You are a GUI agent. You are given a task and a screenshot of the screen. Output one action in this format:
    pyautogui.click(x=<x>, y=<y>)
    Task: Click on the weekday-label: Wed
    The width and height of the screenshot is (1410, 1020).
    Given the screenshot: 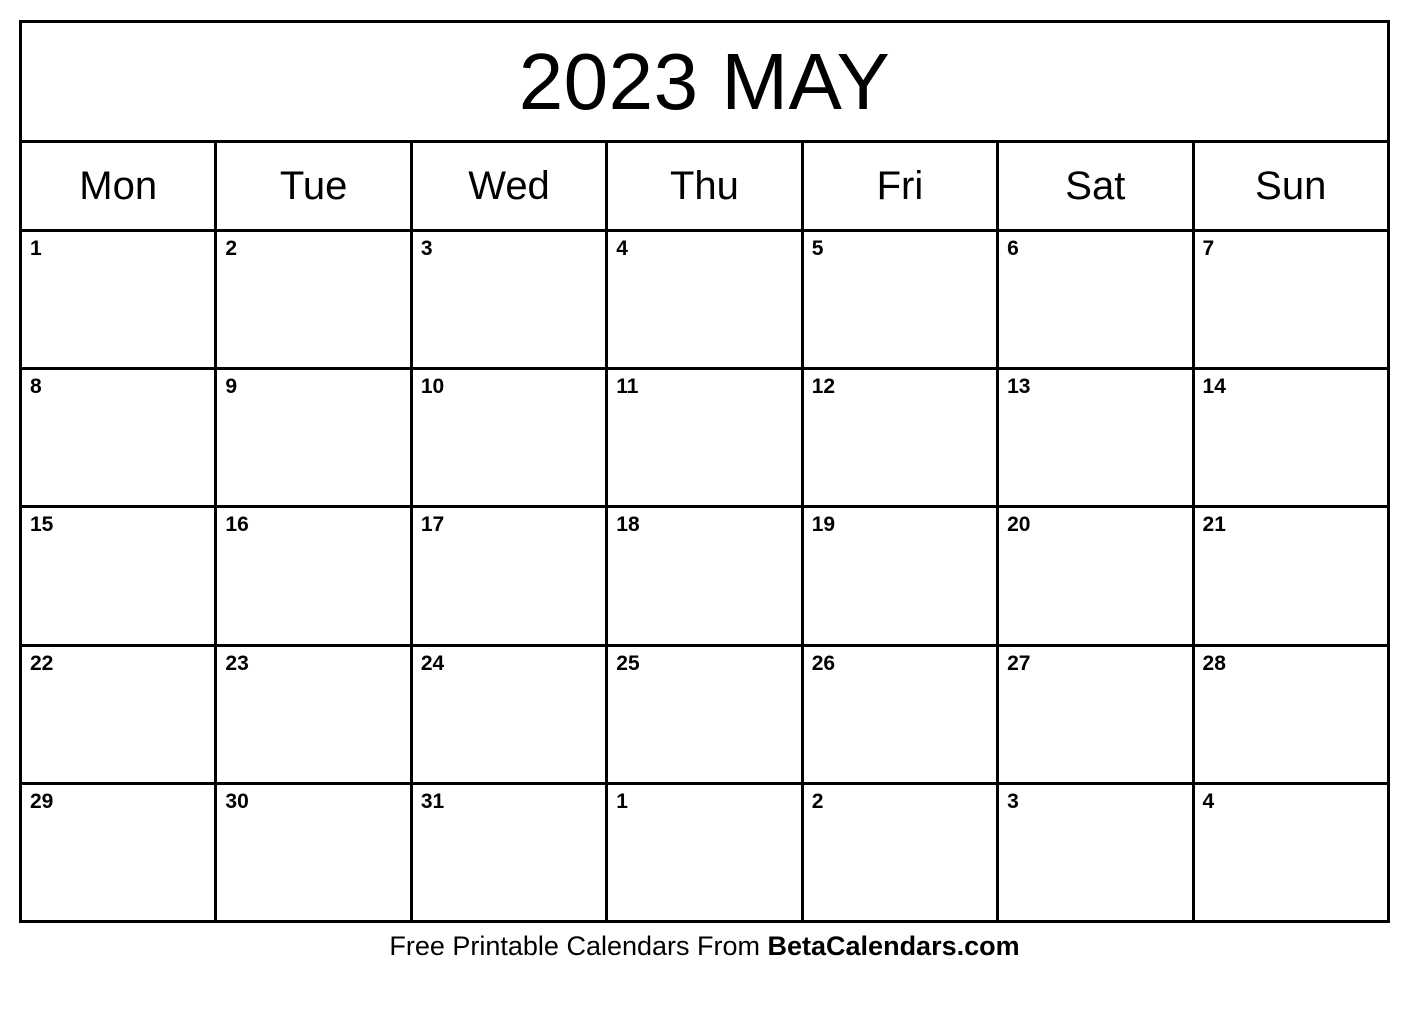 What is the action you would take?
    pyautogui.click(x=509, y=186)
    